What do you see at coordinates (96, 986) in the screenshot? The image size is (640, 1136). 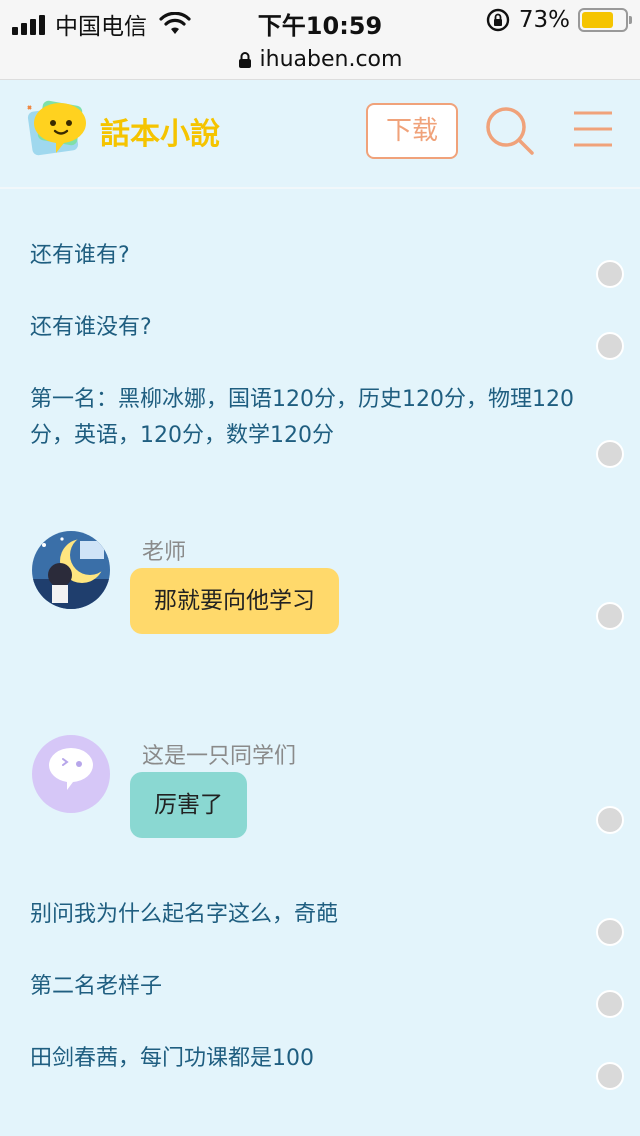 I see `story-line: 第二名老样子` at bounding box center [96, 986].